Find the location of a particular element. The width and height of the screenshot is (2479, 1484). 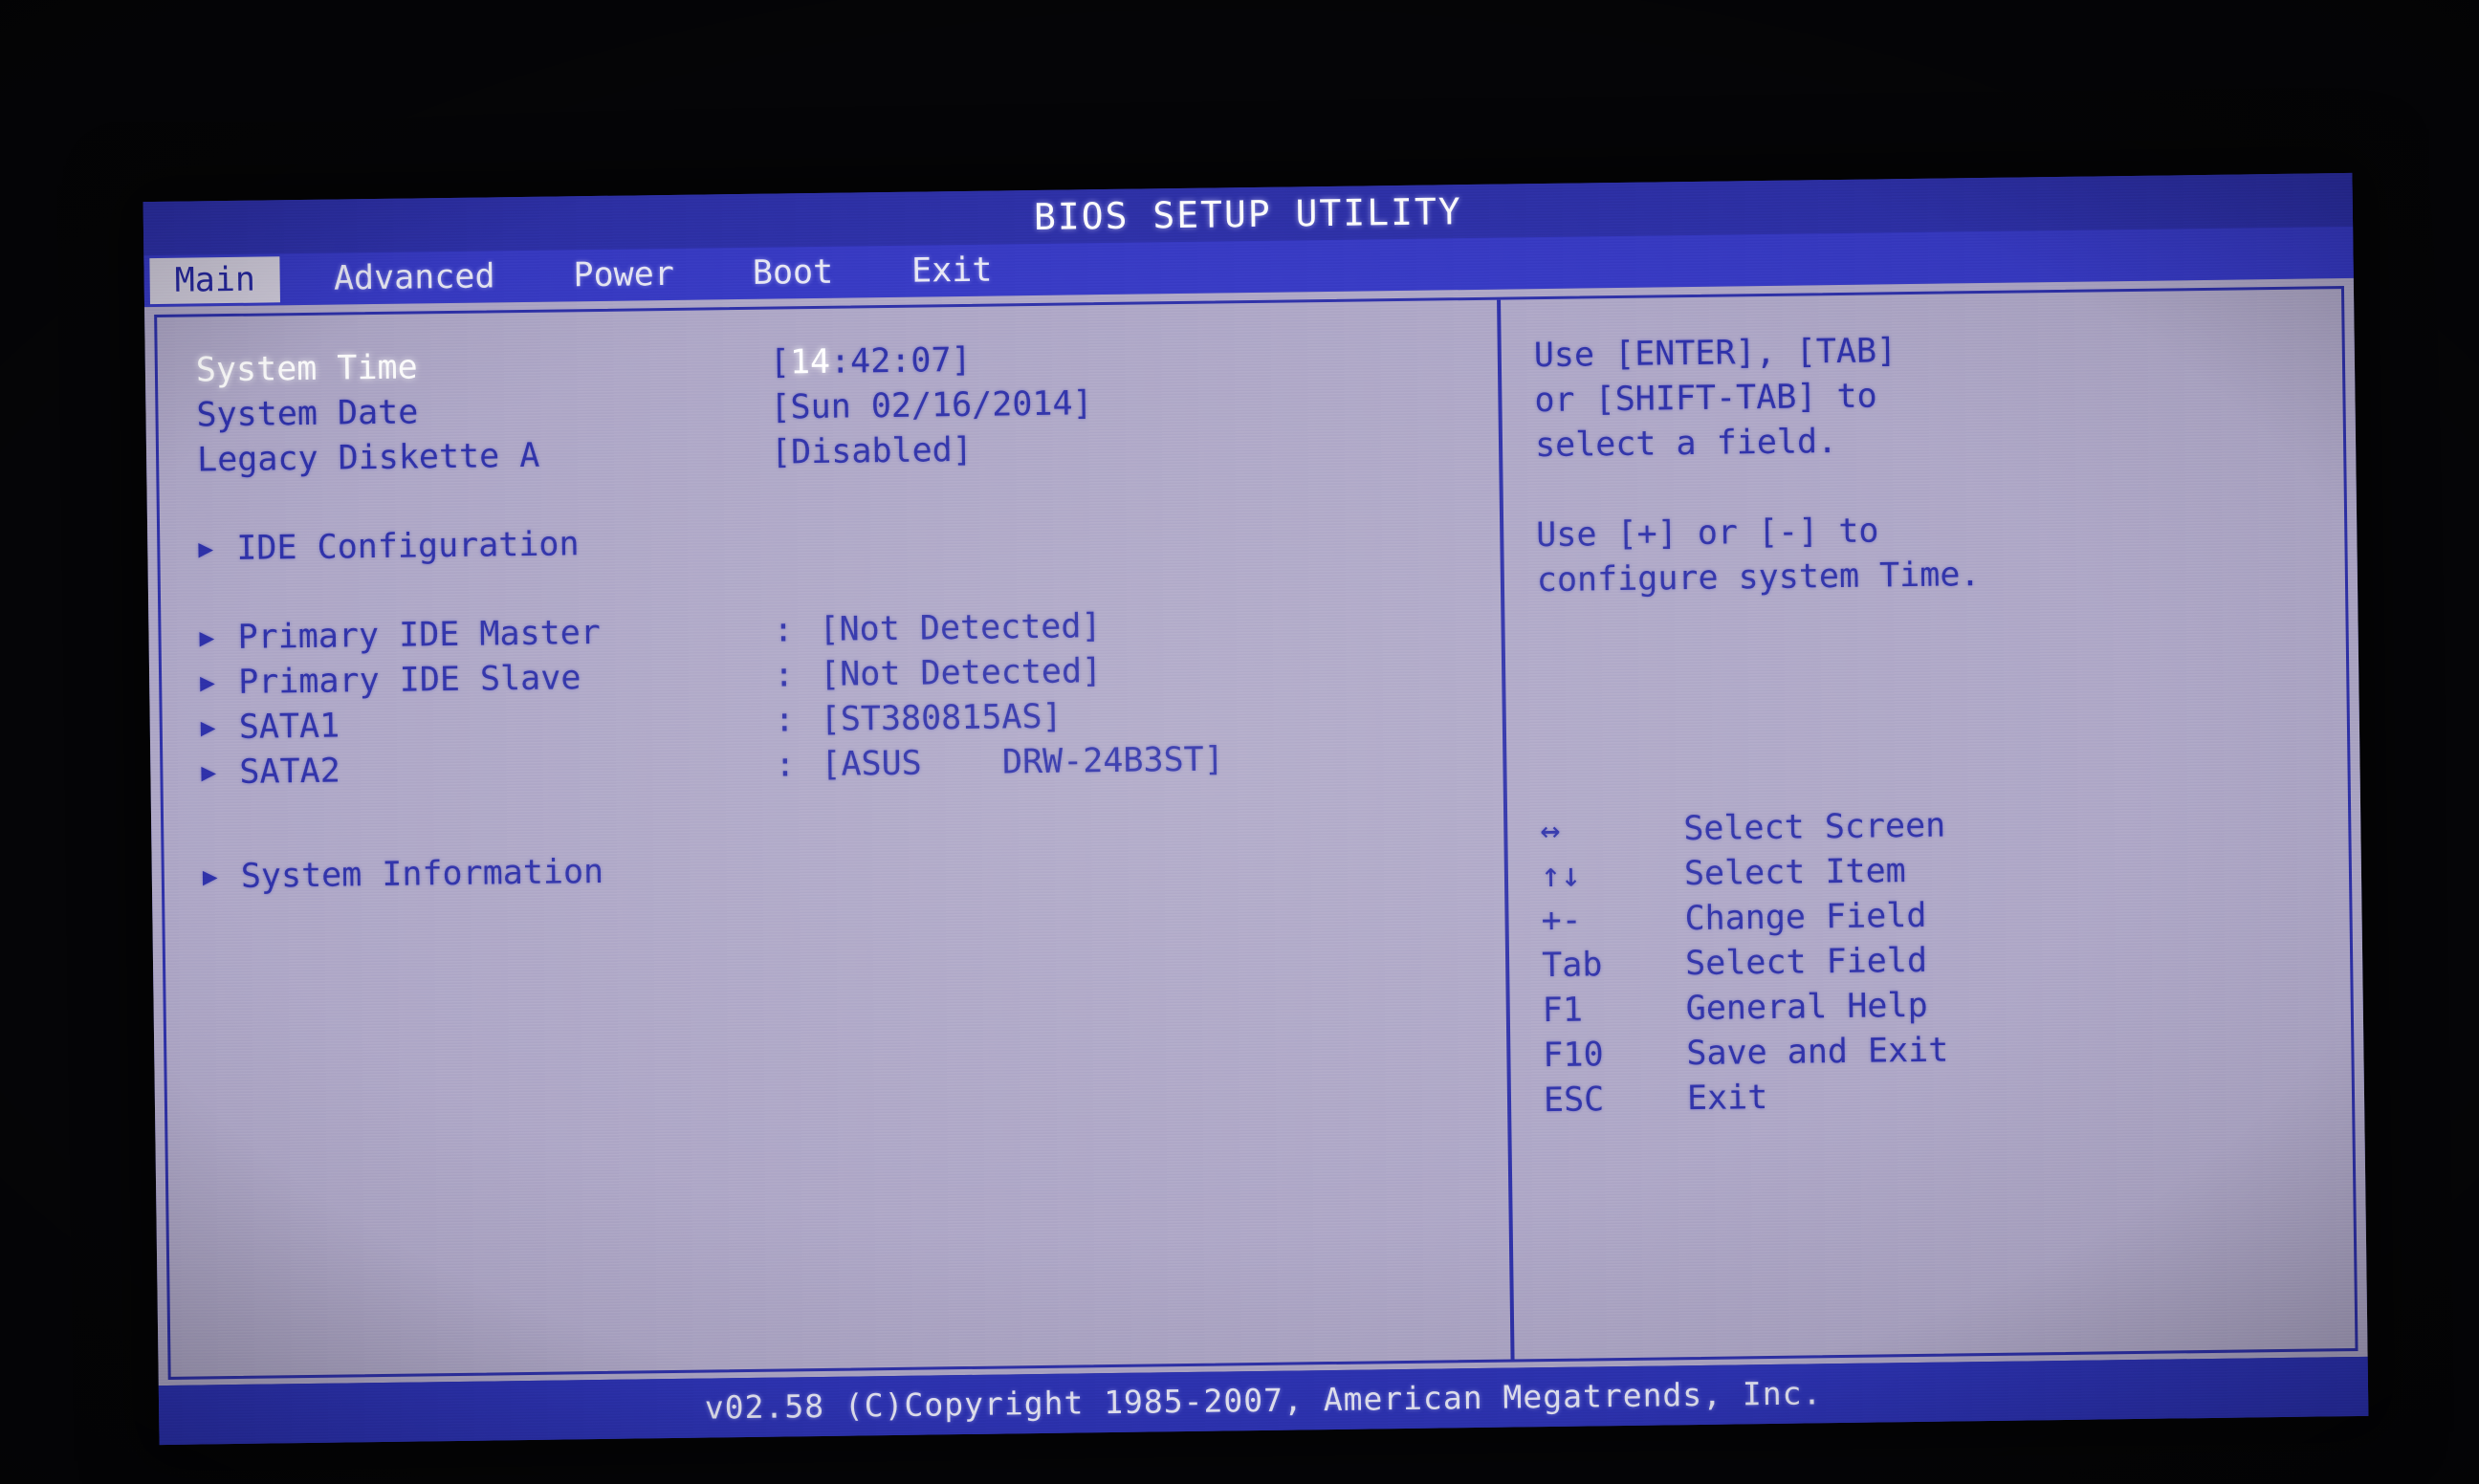

esc-key-icon: ESC is located at coordinates (1574, 1100).